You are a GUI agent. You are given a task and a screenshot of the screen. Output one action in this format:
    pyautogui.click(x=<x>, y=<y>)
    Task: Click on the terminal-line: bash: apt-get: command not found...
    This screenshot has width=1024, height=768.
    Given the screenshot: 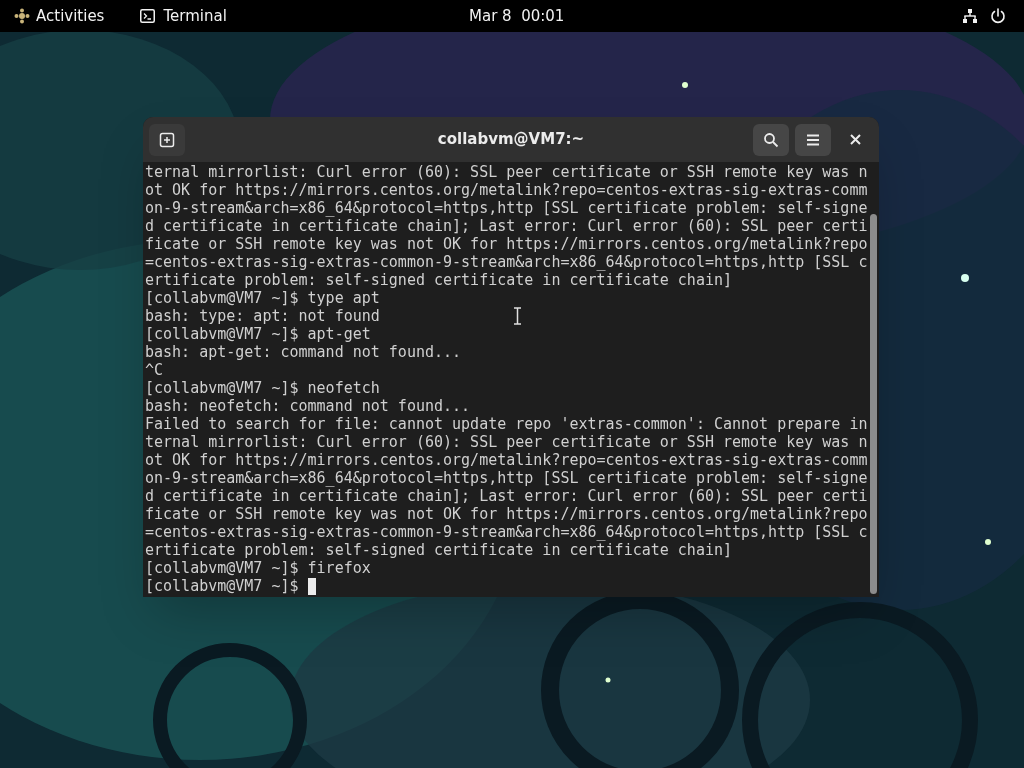 What is the action you would take?
    pyautogui.click(x=303, y=352)
    